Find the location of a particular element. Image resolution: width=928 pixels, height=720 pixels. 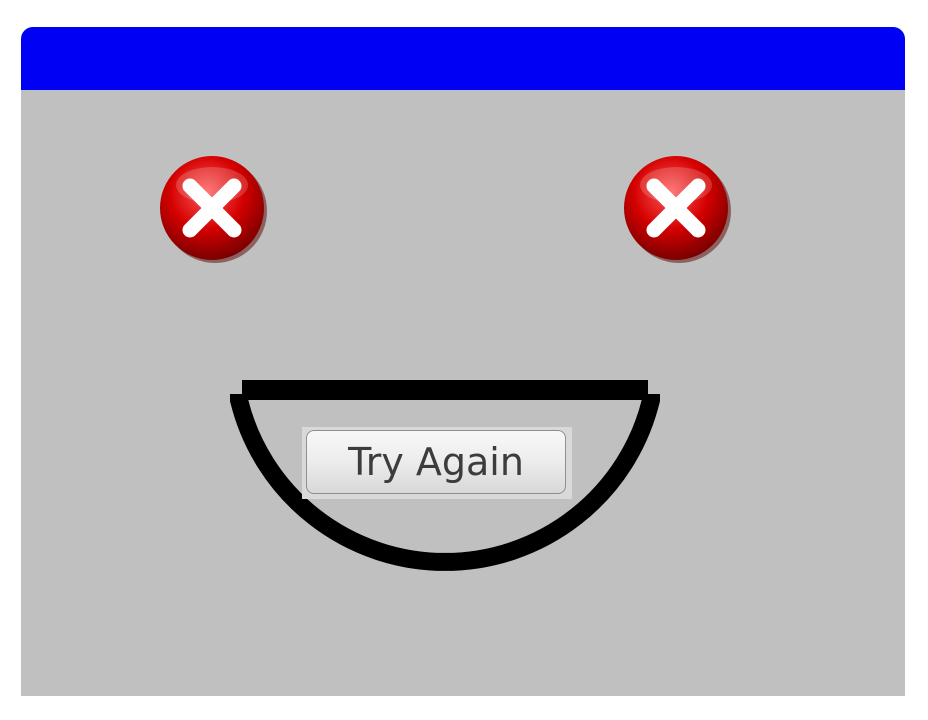

retry-button-frame: Try Again is located at coordinates (437, 463).